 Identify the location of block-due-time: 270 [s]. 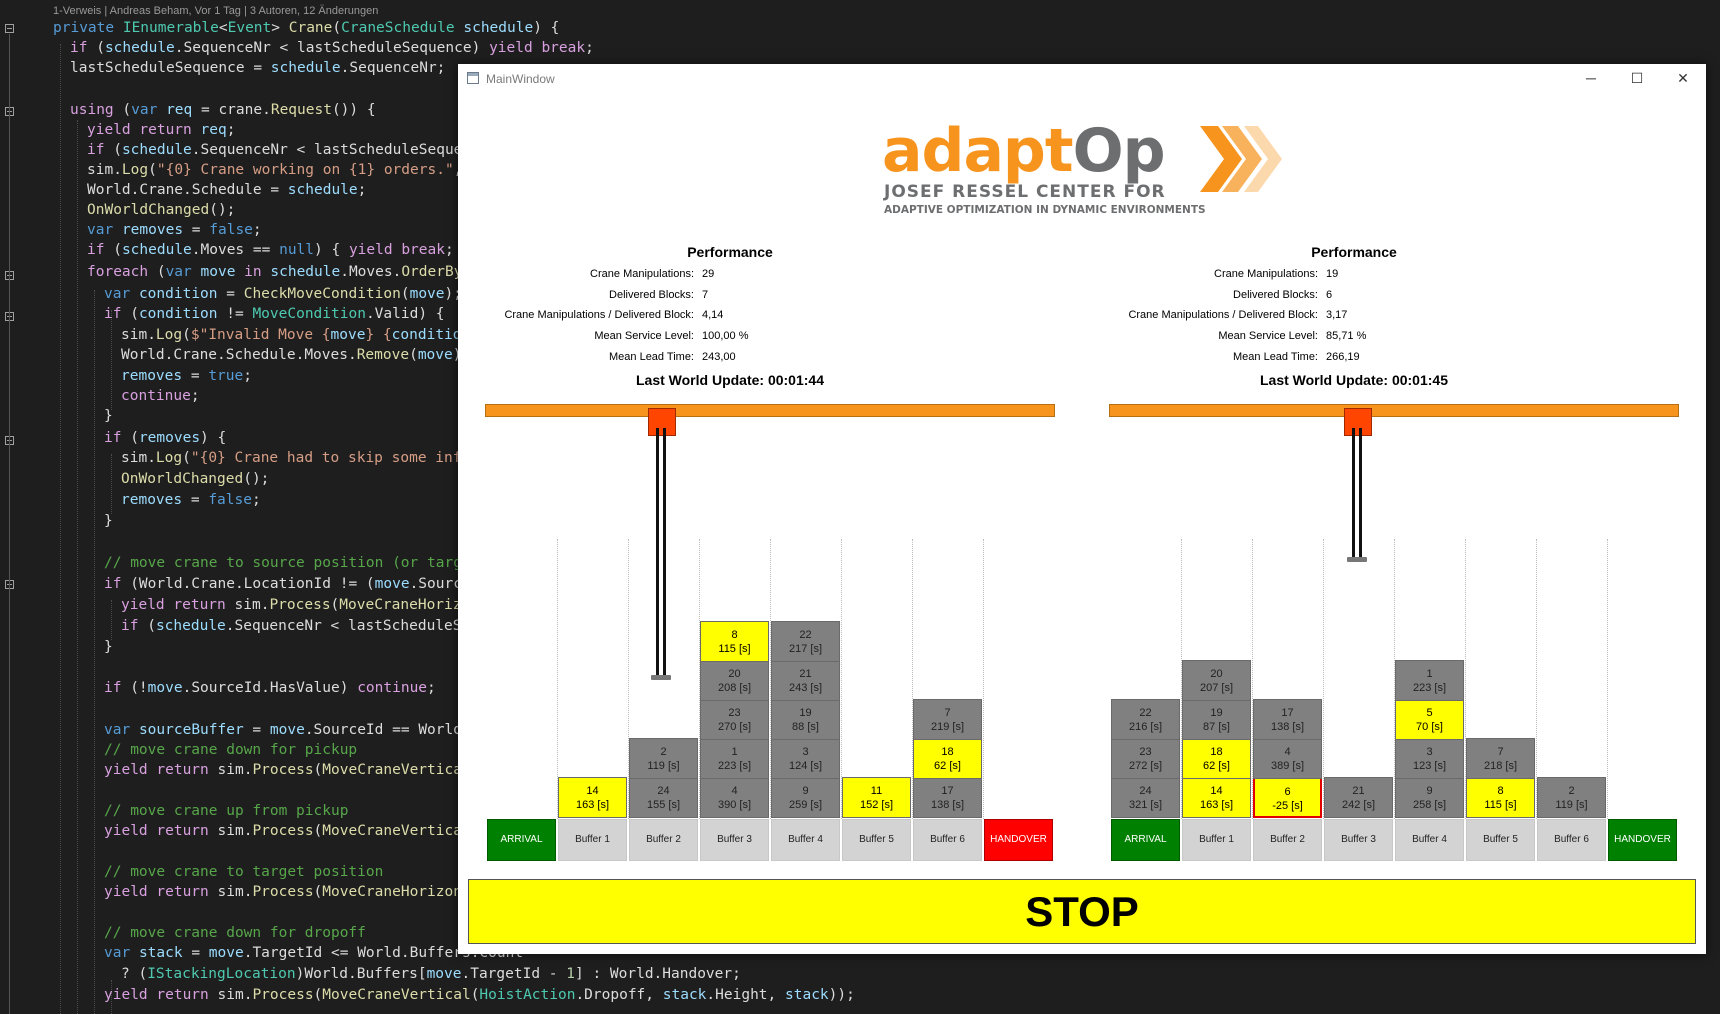
(734, 727).